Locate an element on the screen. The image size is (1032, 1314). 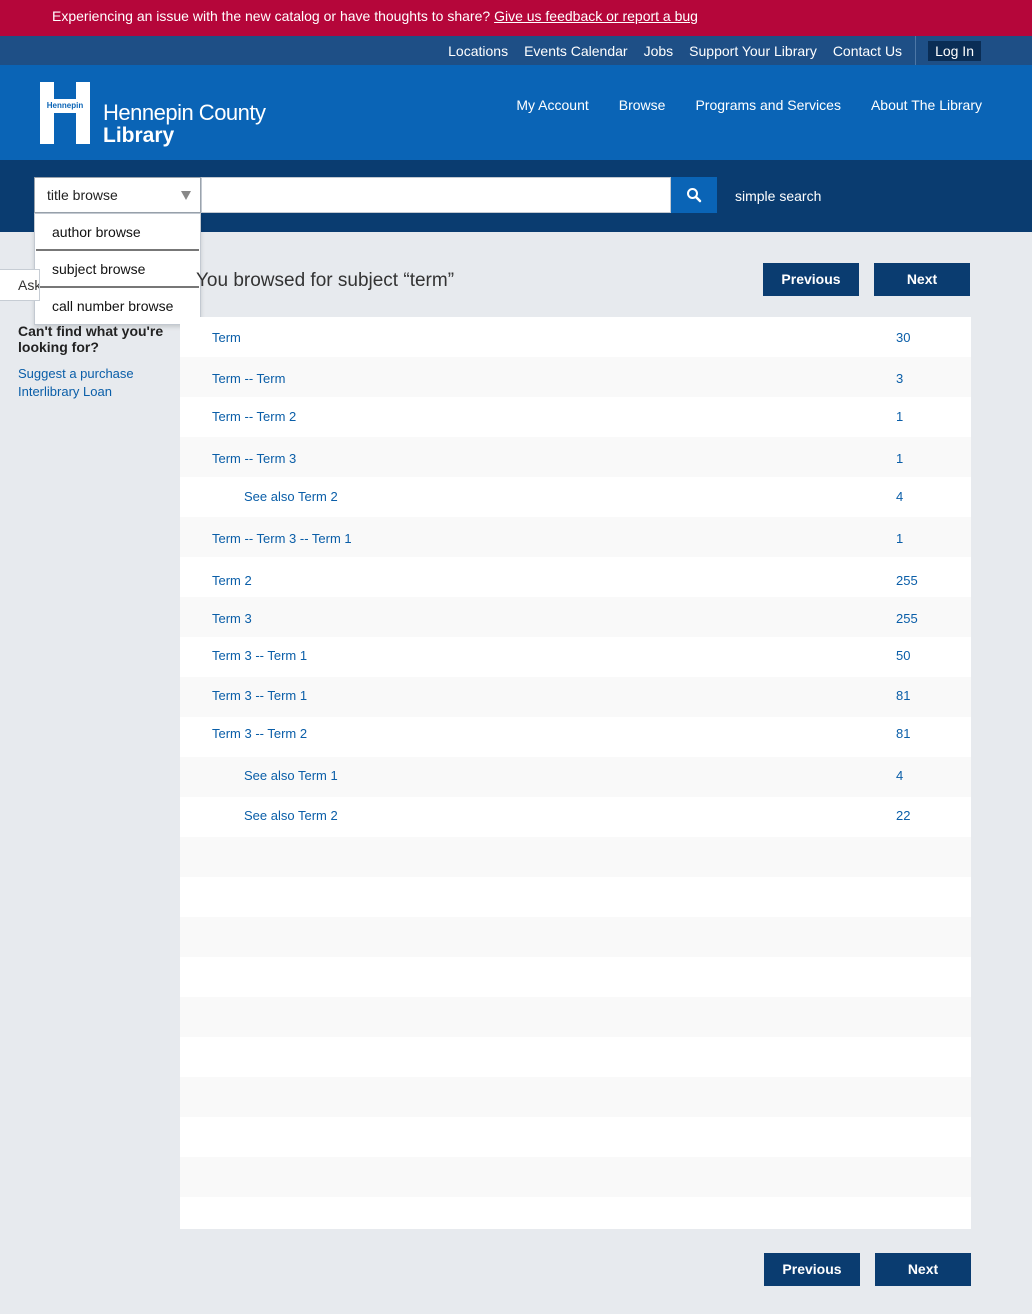
util-link-events-calendar: Events Calendar is located at coordinates (576, 51).